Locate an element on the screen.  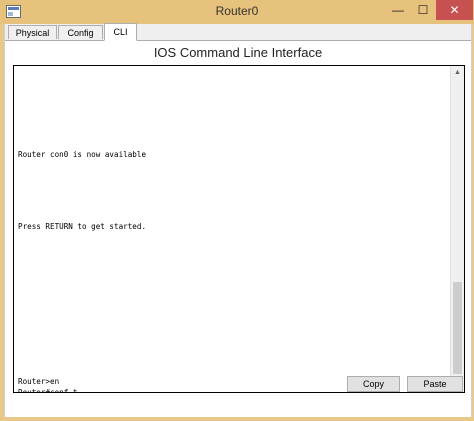
terminal-scrollbar: ▲ ▼ is located at coordinates (457, 229).